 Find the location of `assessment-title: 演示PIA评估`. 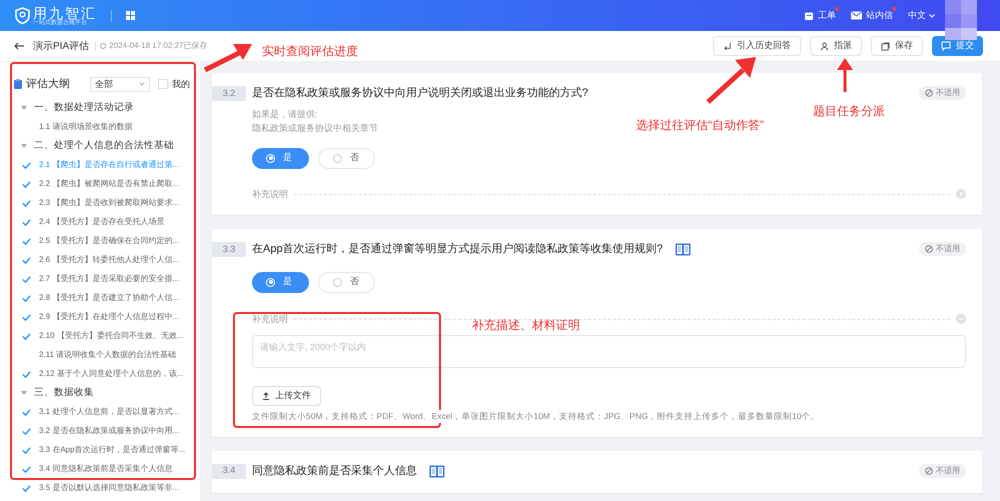

assessment-title: 演示PIA评估 is located at coordinates (61, 47).